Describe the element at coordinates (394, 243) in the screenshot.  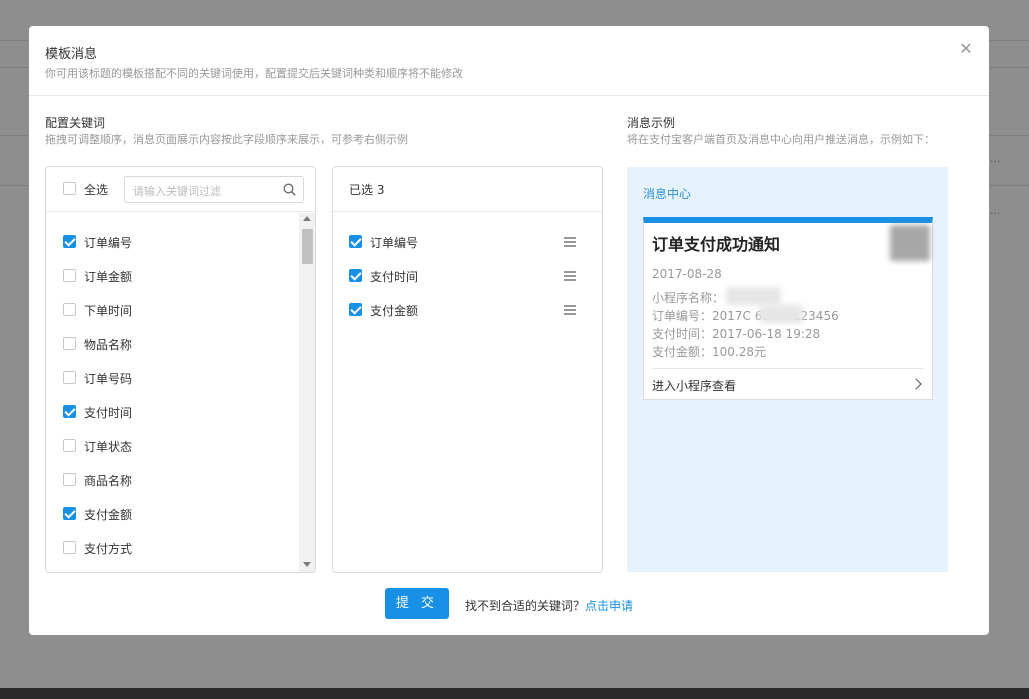
I see `selected-label: 订单编号` at that location.